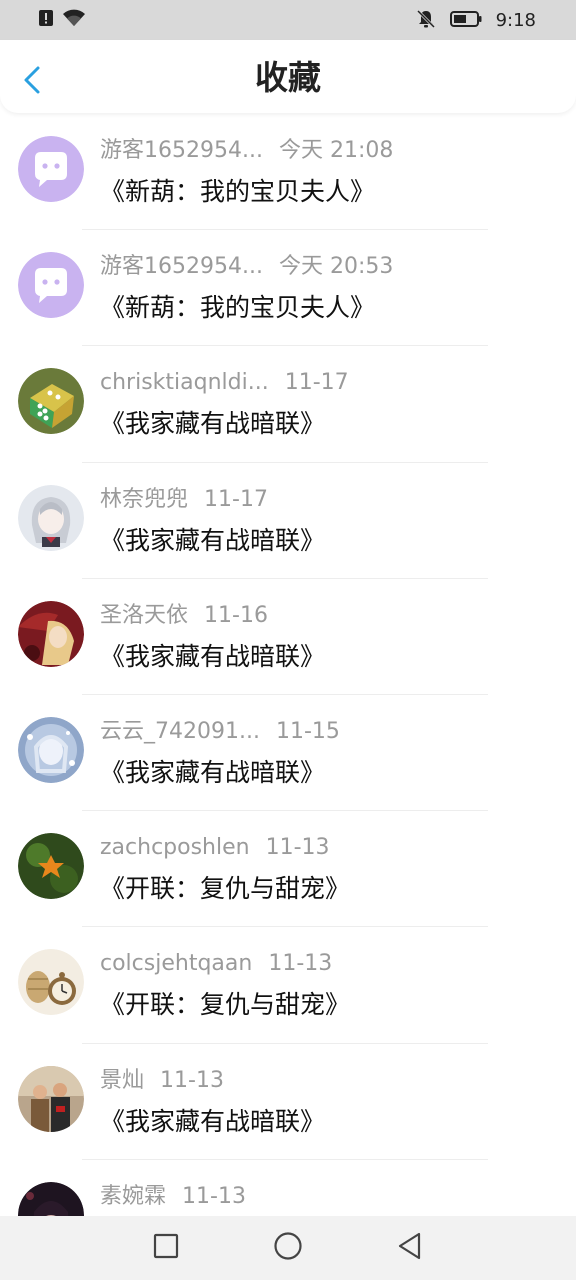 Image resolution: width=576 pixels, height=1280 pixels. Describe the element at coordinates (288, 404) in the screenshot. I see `list-item: chrisktiaqnldi... 11-17 《我家藏有战暗联》` at that location.